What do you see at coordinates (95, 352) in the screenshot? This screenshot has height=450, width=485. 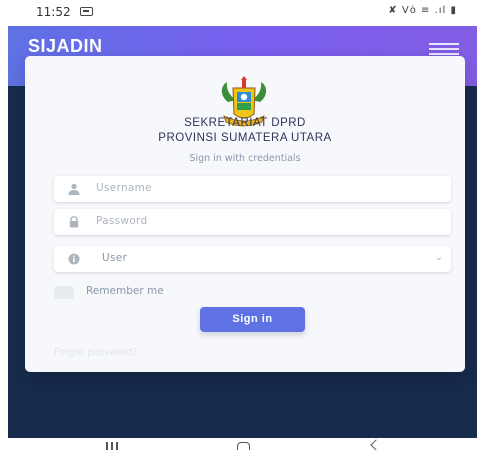 I see `forgot-password-link: Forgot password?` at bounding box center [95, 352].